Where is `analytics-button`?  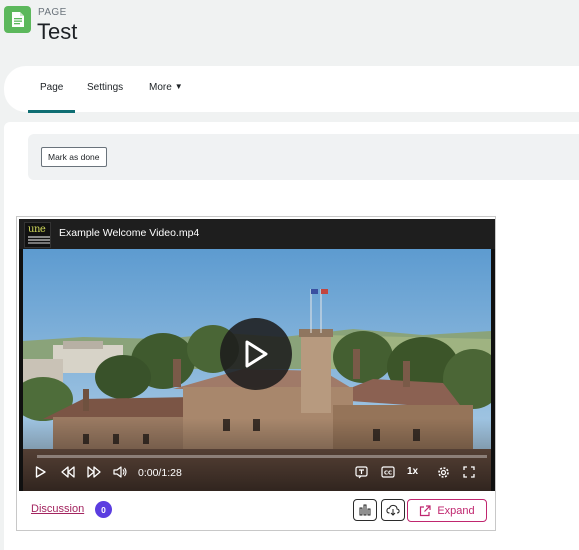 analytics-button is located at coordinates (365, 510).